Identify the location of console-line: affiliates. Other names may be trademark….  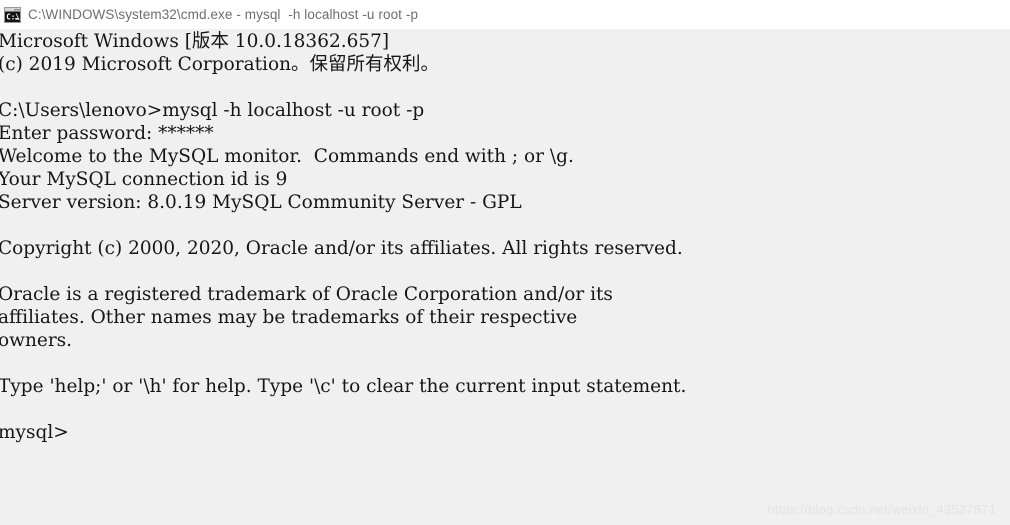
(289, 317).